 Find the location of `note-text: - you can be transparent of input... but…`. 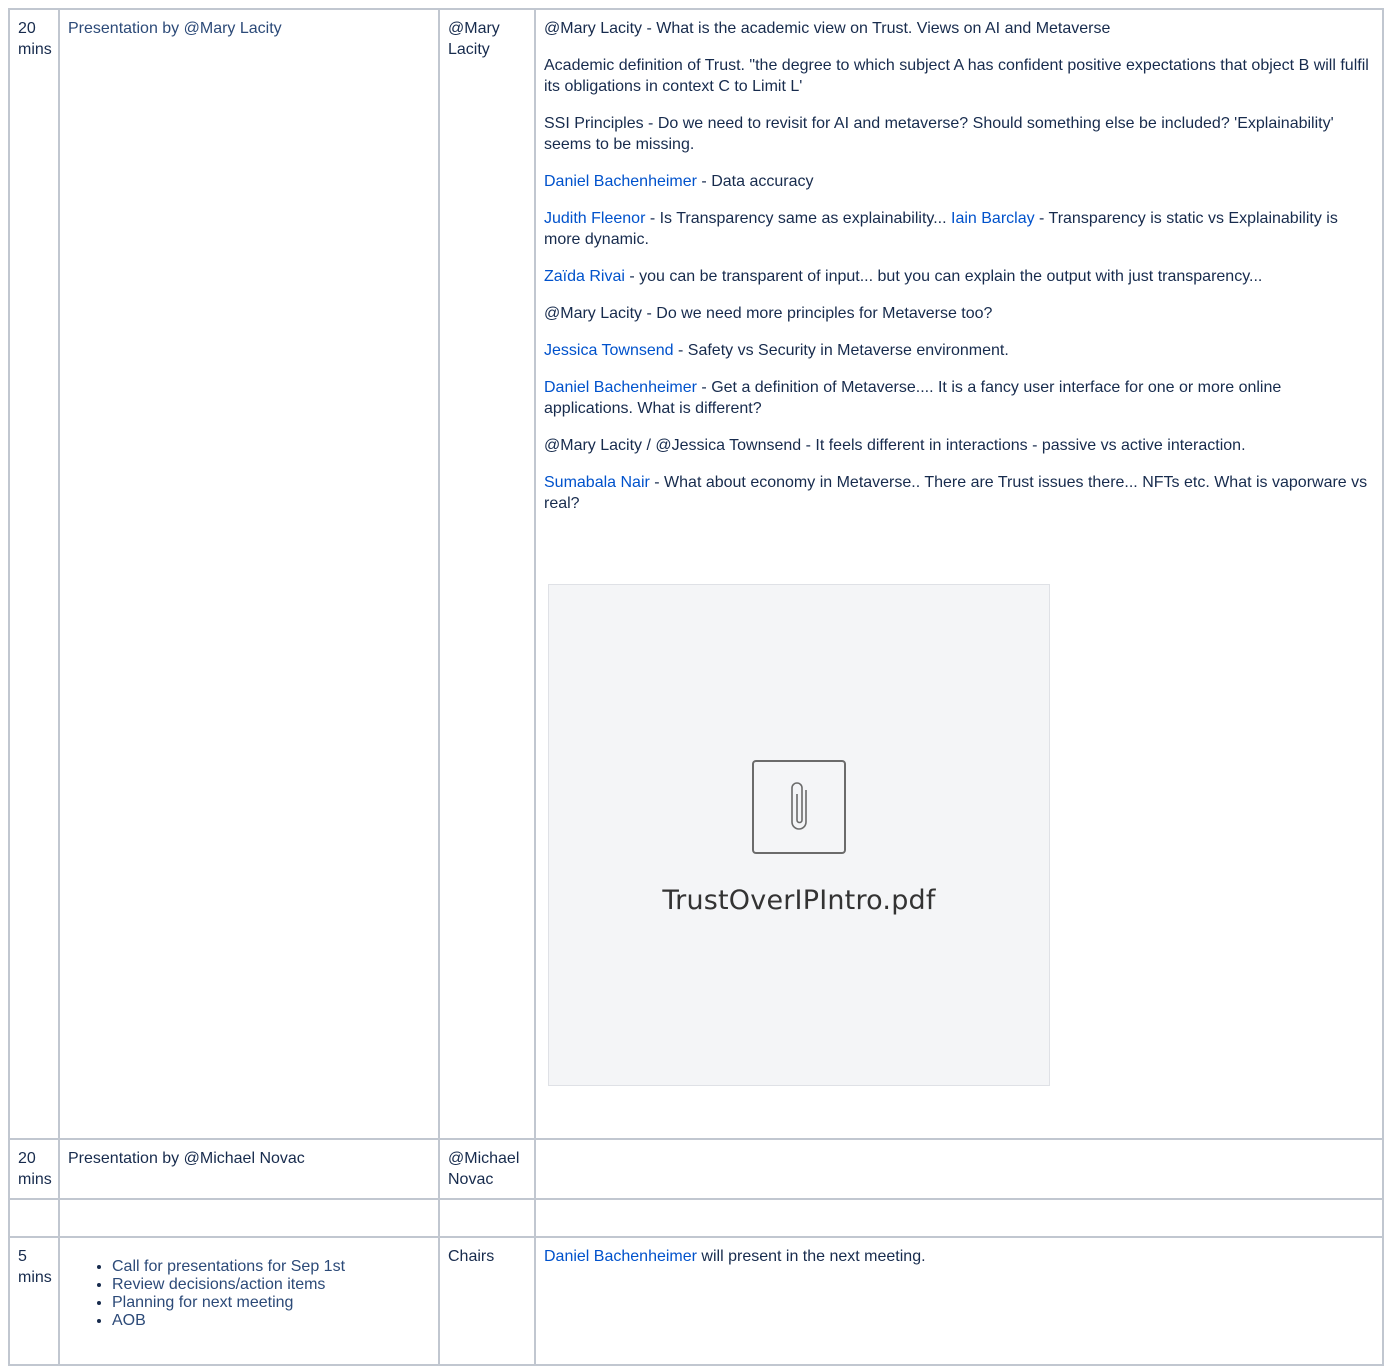

note-text: - you can be transparent of input... but… is located at coordinates (943, 276).